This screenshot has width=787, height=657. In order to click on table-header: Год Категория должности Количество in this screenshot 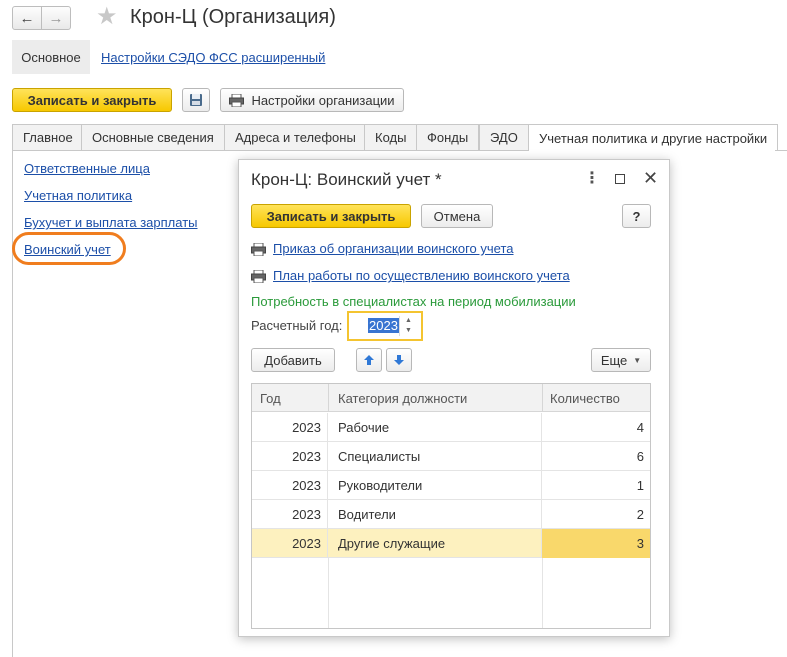, I will do `click(451, 398)`.